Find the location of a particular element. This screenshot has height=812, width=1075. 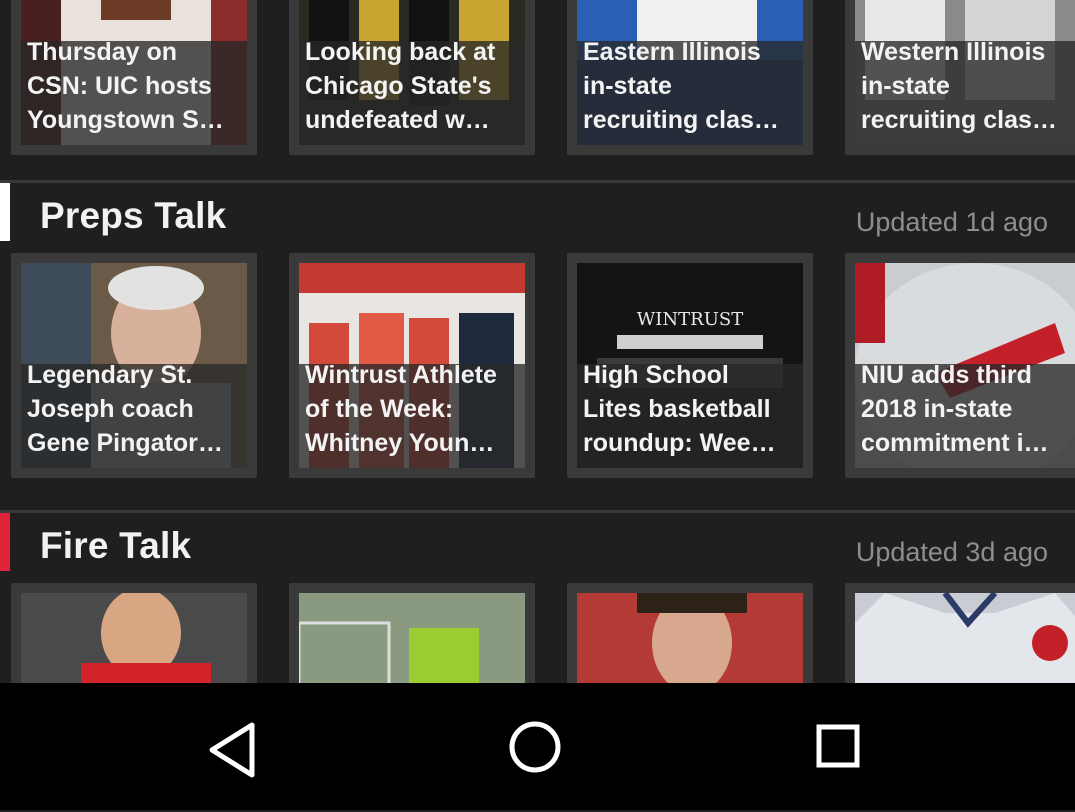

section-title: Preps Talk is located at coordinates (133, 215).